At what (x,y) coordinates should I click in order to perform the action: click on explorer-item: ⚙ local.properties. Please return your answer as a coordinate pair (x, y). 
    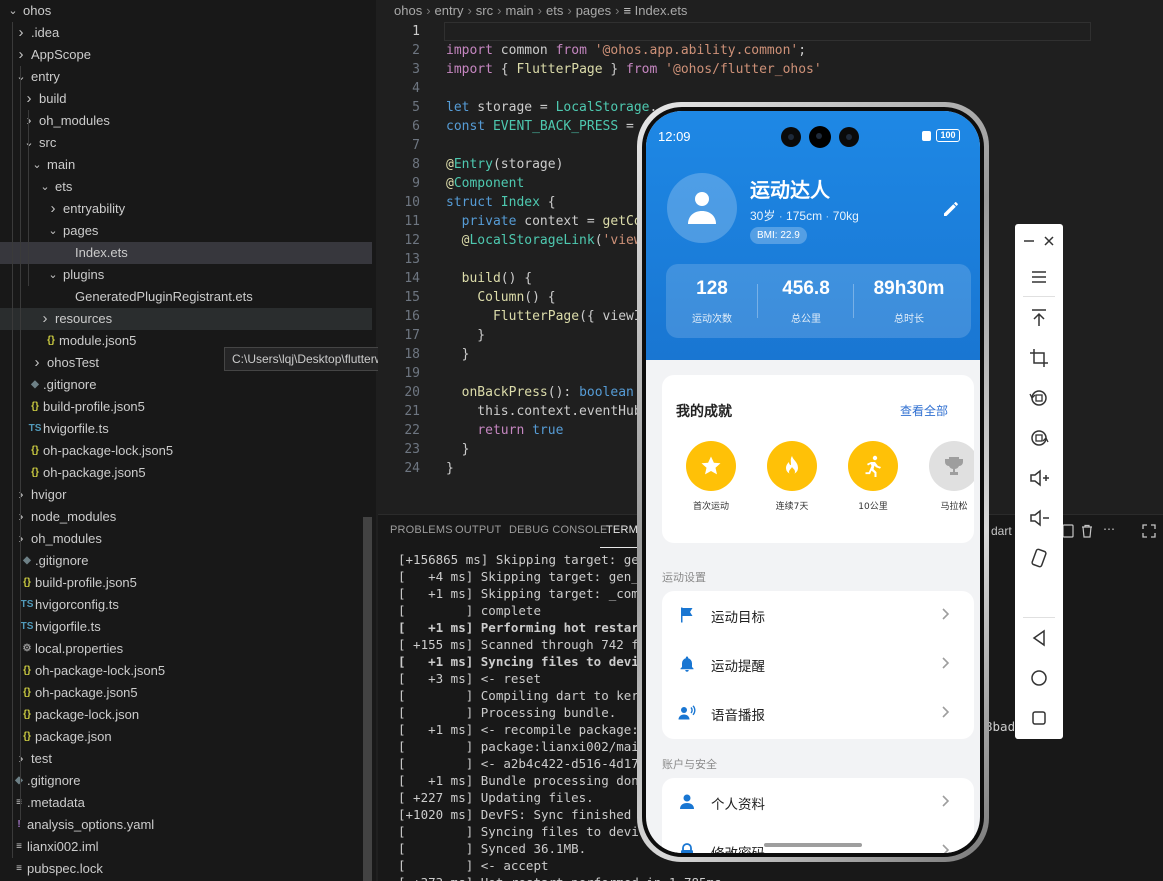
    Looking at the image, I should click on (186, 649).